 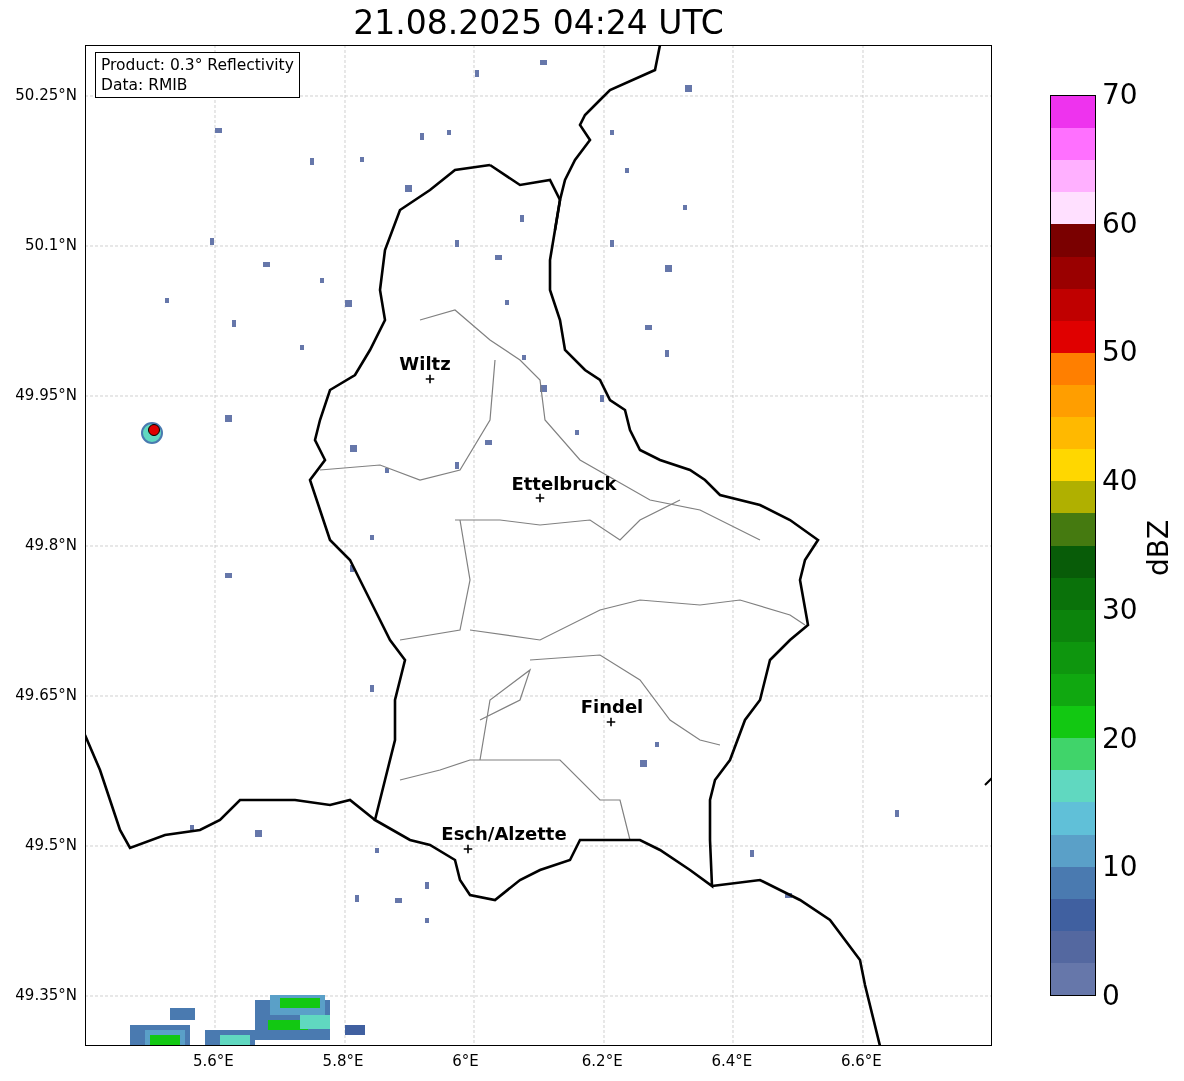 I want to click on latitude-label: 49.35°N, so click(x=46, y=995).